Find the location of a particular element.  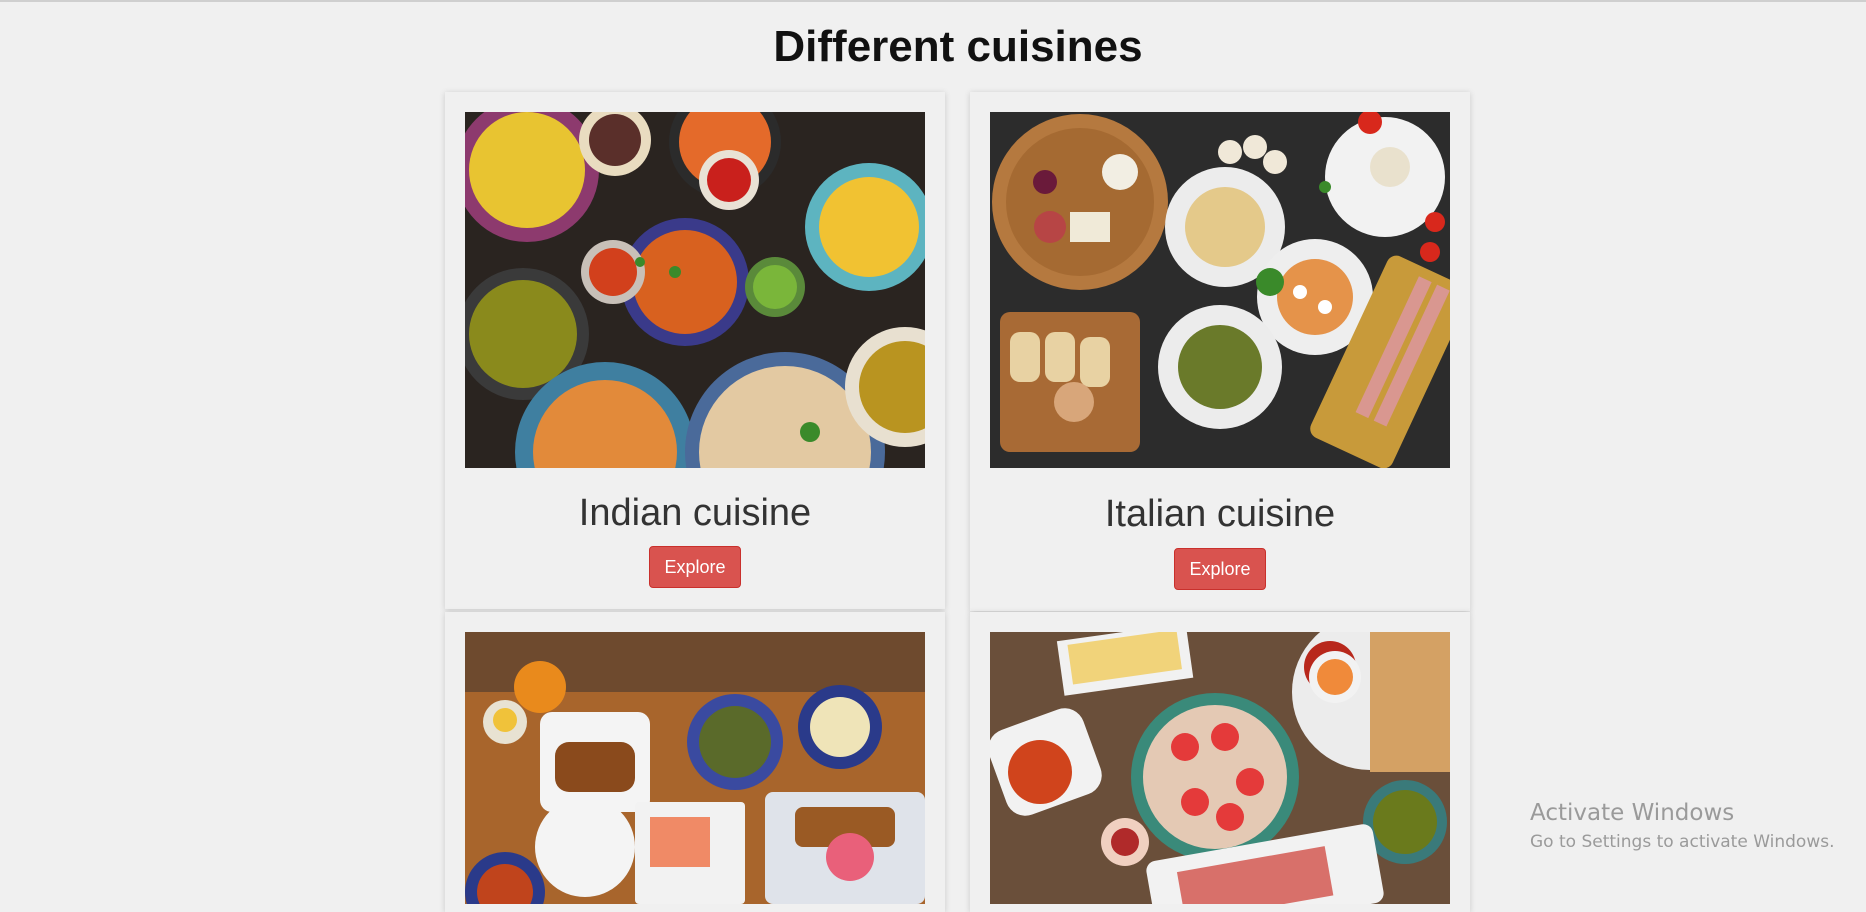

indian-cuisine-photo is located at coordinates (695, 290).